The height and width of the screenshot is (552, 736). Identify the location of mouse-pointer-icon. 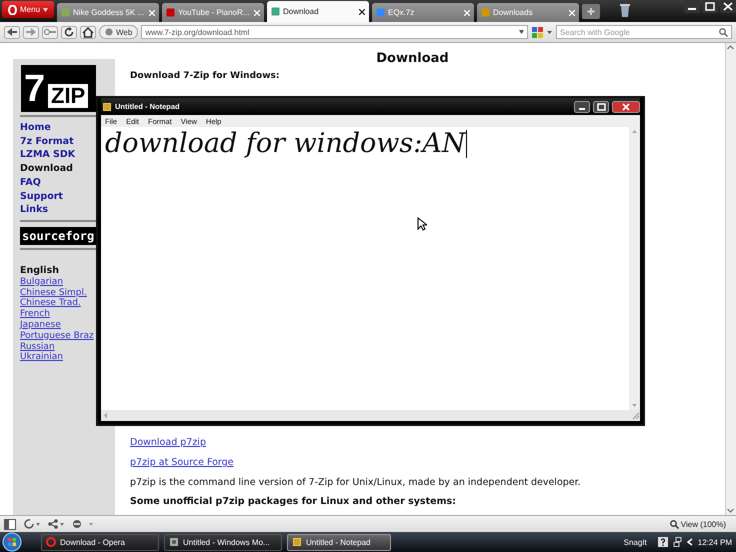
(422, 224).